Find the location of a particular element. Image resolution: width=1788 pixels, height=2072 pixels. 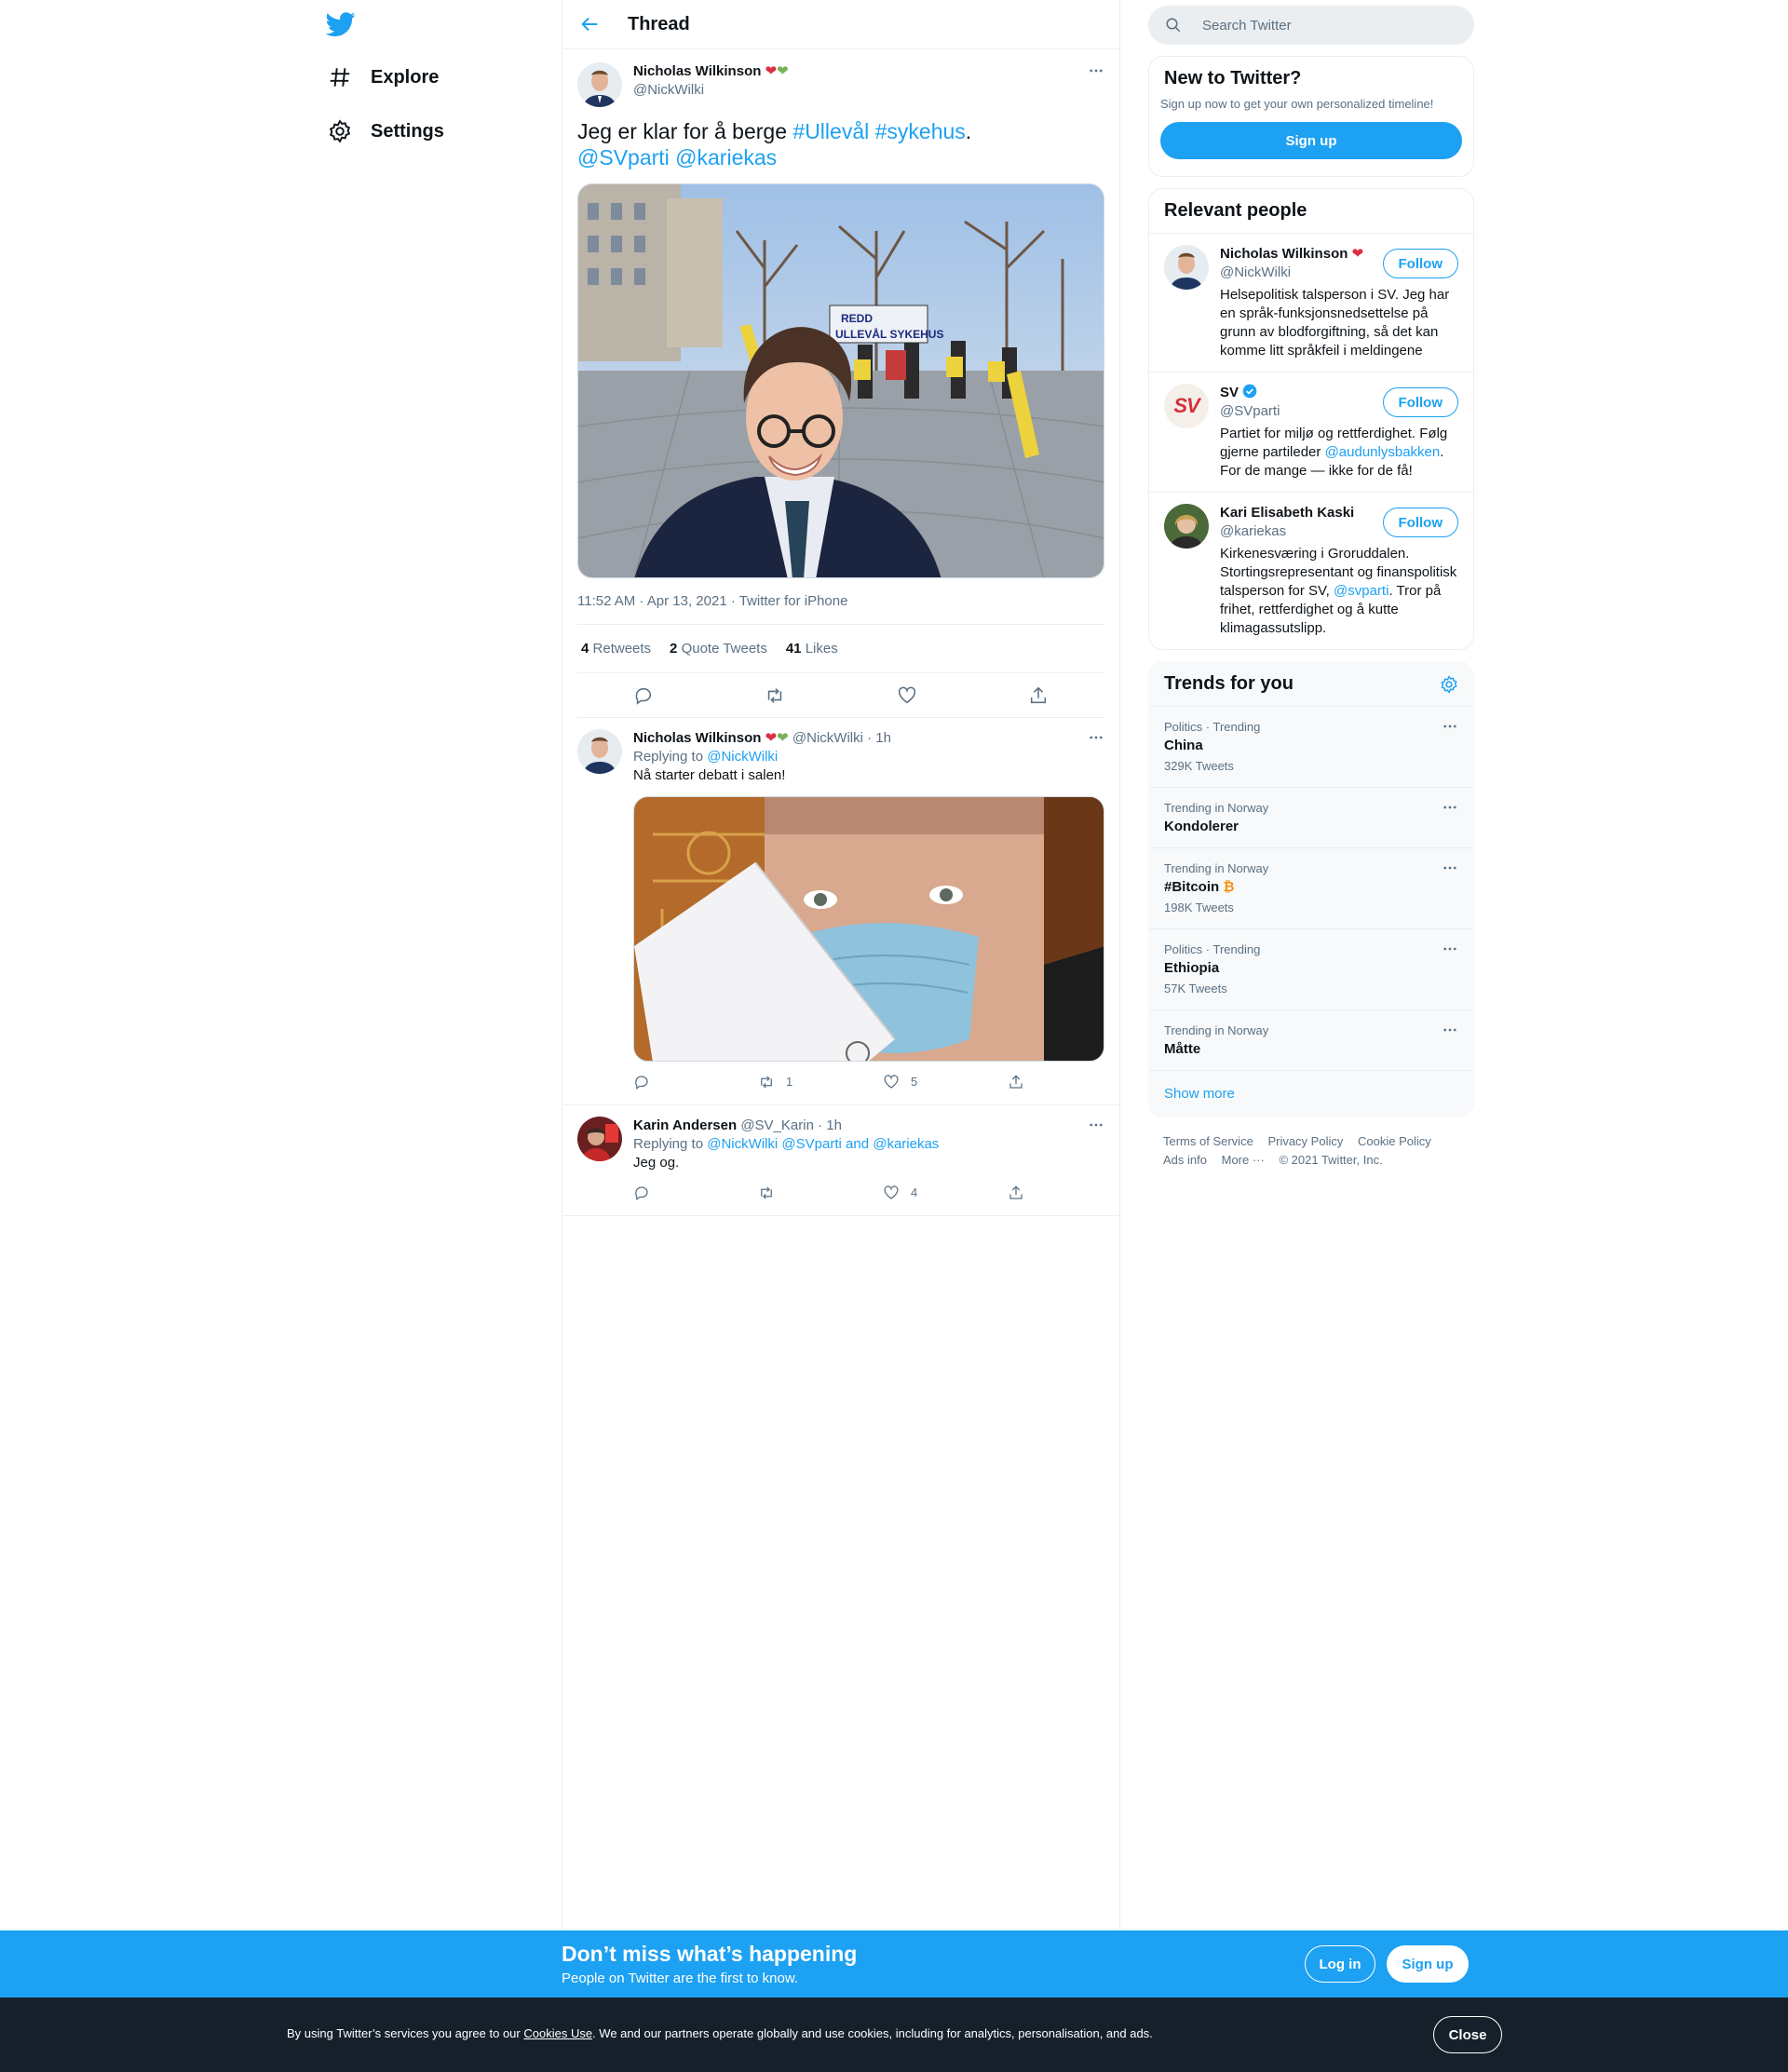

svg-text: REDD is located at coordinates (857, 318).